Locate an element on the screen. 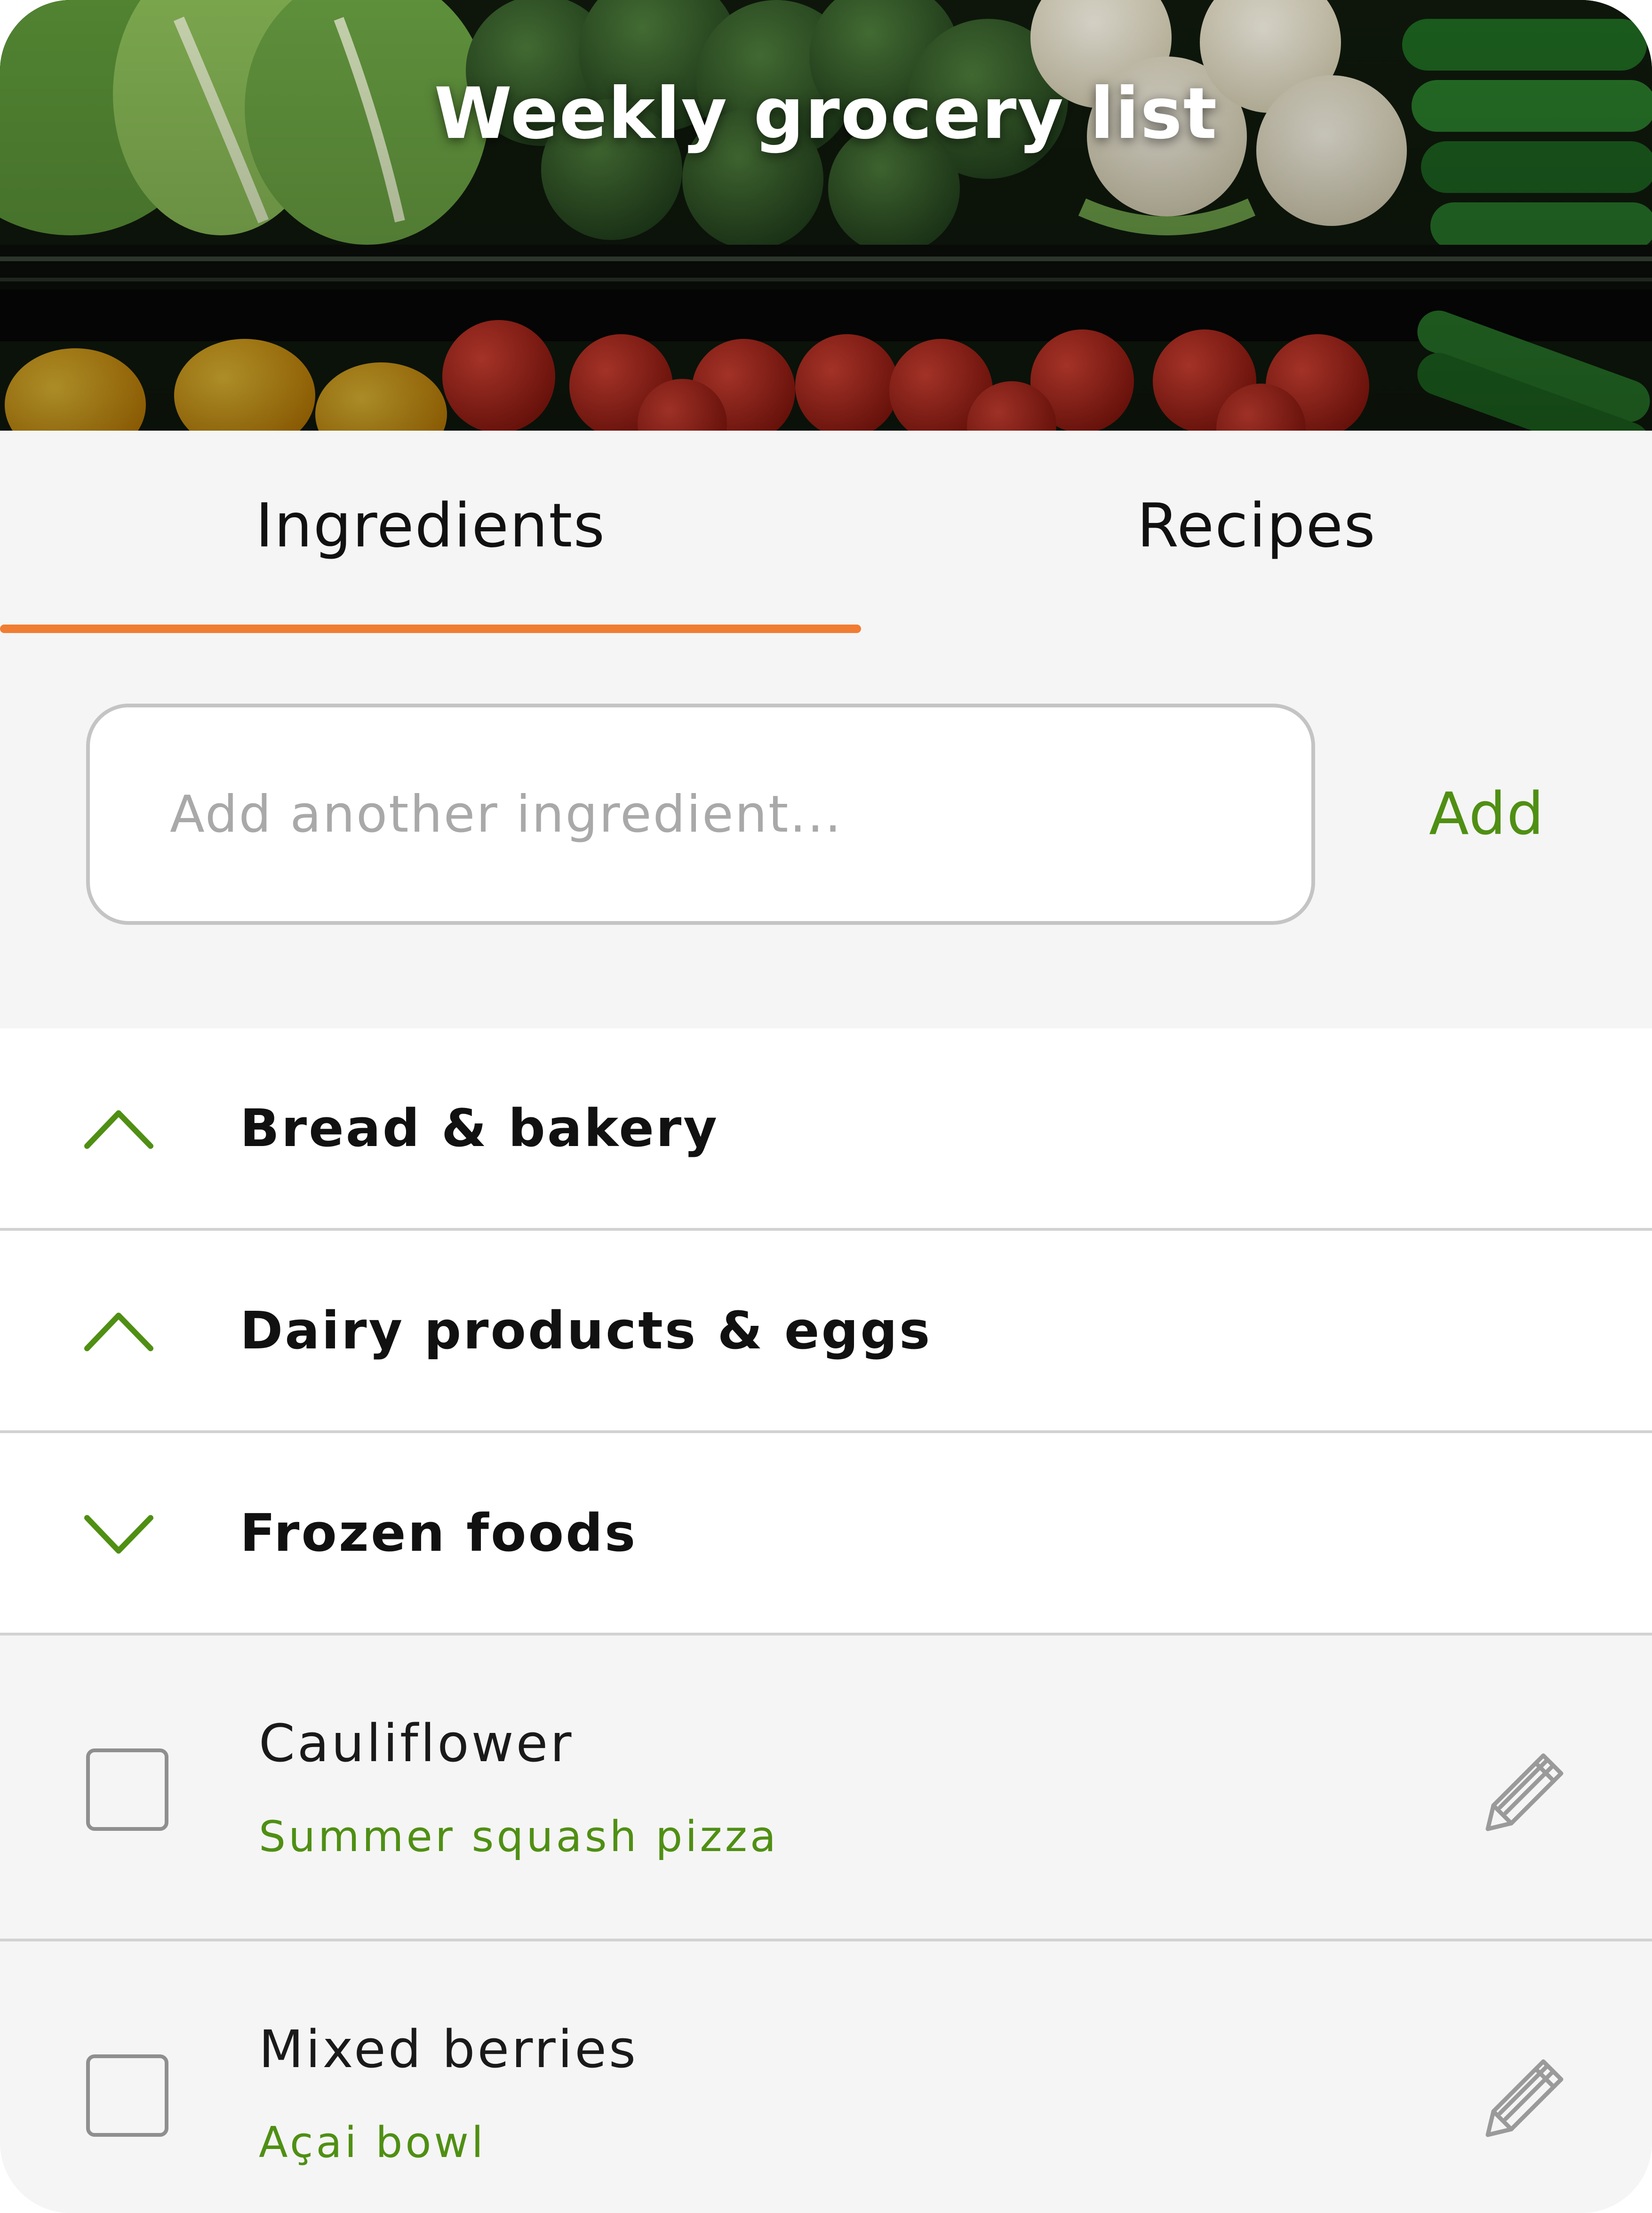  category-dairy-eggs: Dairy products & eggs is located at coordinates (826, 1332).